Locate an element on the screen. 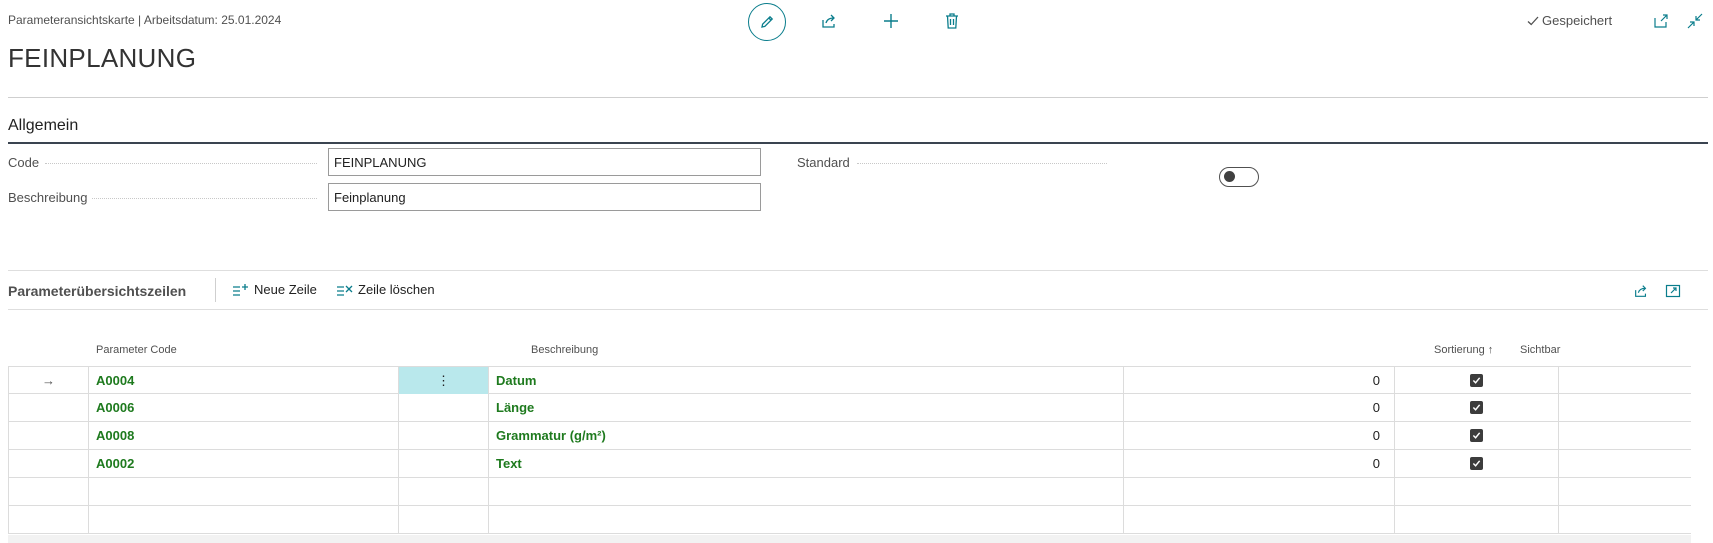 The height and width of the screenshot is (543, 1713). trash-icon is located at coordinates (952, 21).